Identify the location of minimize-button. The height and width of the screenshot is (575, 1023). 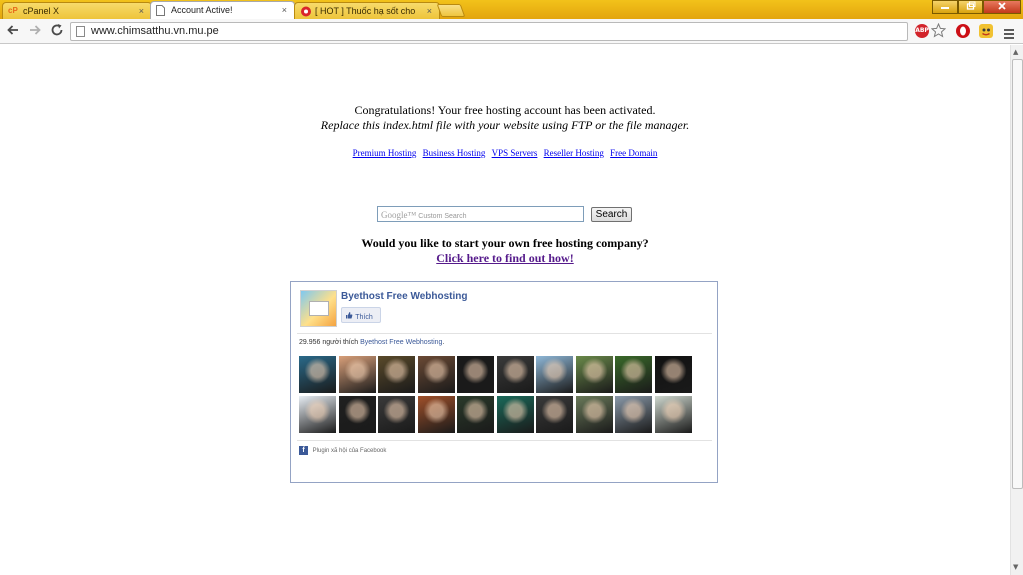
(945, 7).